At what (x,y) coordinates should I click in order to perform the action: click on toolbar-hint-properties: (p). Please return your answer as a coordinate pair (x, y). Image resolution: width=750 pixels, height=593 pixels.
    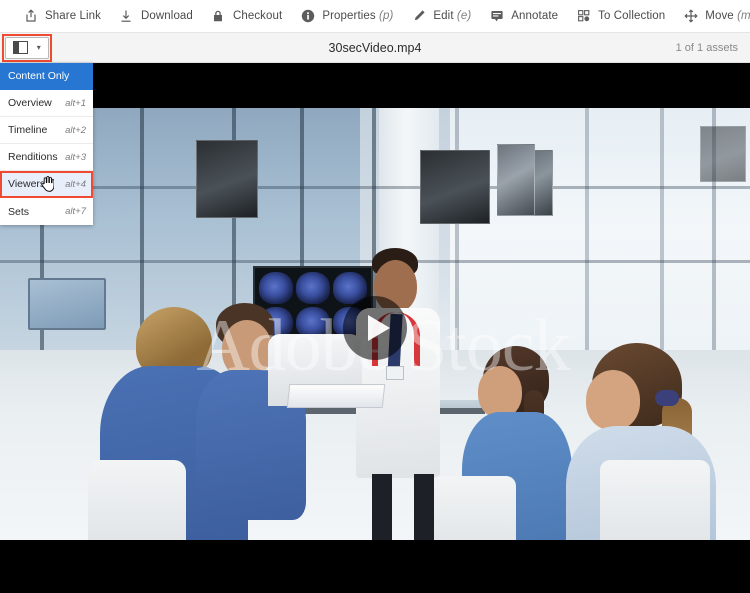
    Looking at the image, I should click on (386, 16).